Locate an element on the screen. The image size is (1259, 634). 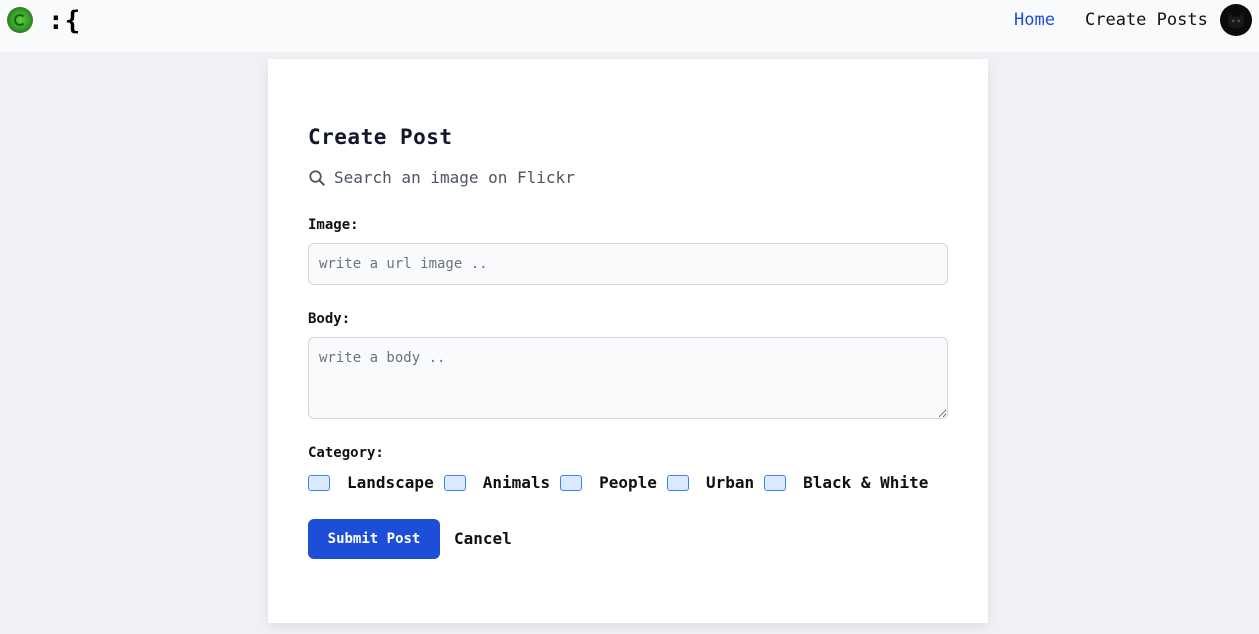
nav-link-home: Home is located at coordinates (1034, 20).